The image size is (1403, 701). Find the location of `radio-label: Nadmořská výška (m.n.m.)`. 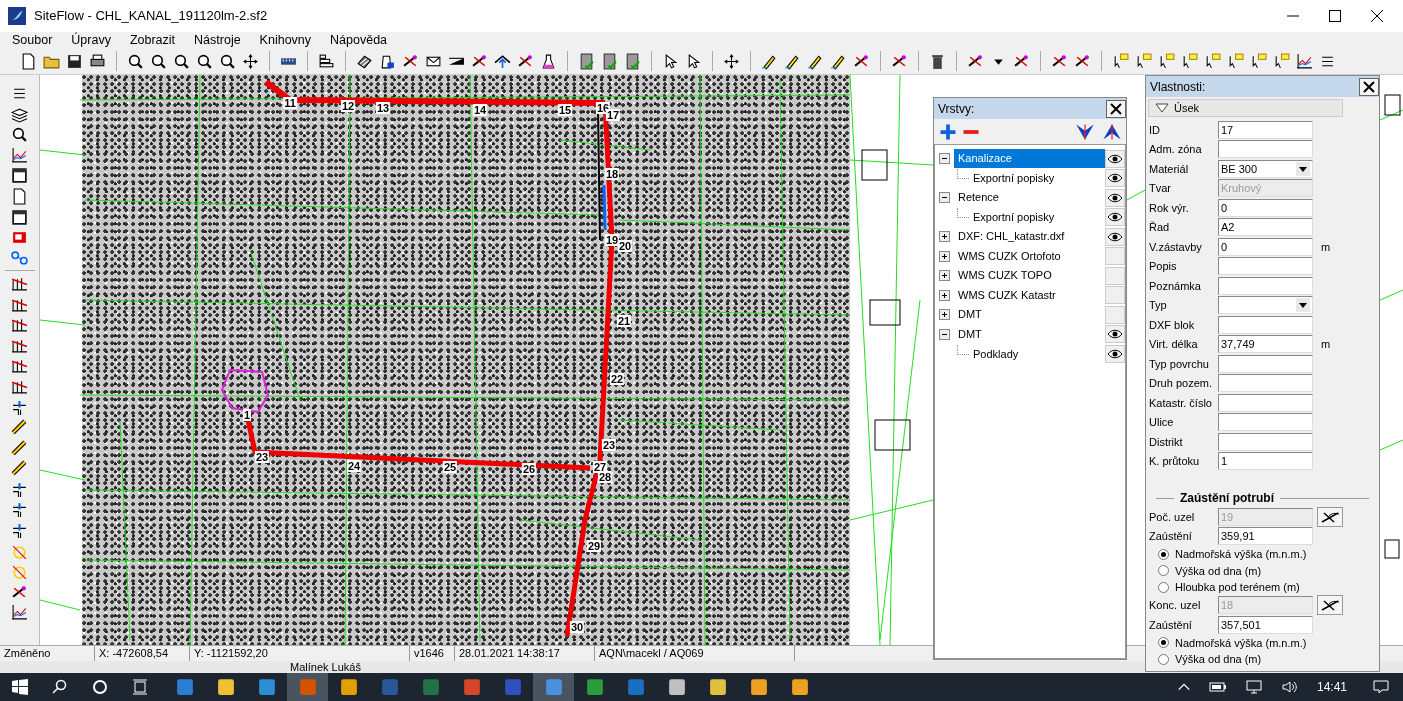

radio-label: Nadmořská výška (m.n.m.) is located at coordinates (1241, 554).